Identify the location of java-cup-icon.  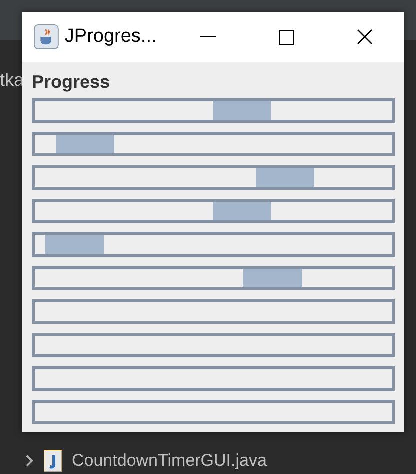
(46, 37).